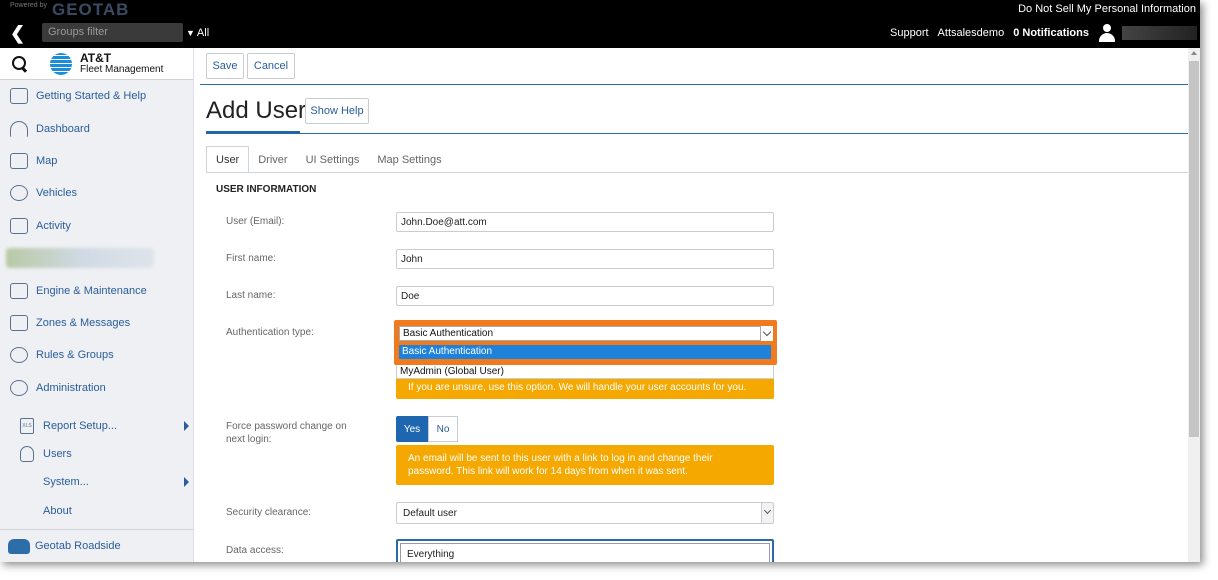 The image size is (1218, 580). I want to click on sidebar-item-map: Map, so click(96, 161).